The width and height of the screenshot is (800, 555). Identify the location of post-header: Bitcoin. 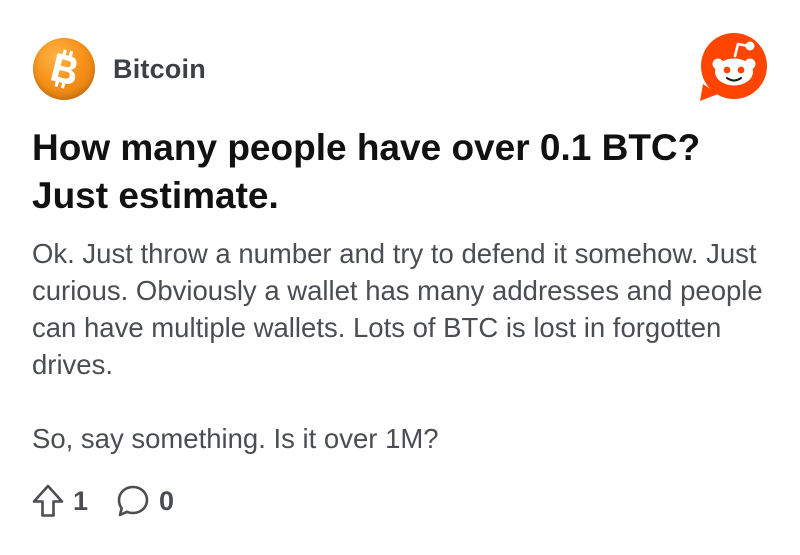
(119, 69).